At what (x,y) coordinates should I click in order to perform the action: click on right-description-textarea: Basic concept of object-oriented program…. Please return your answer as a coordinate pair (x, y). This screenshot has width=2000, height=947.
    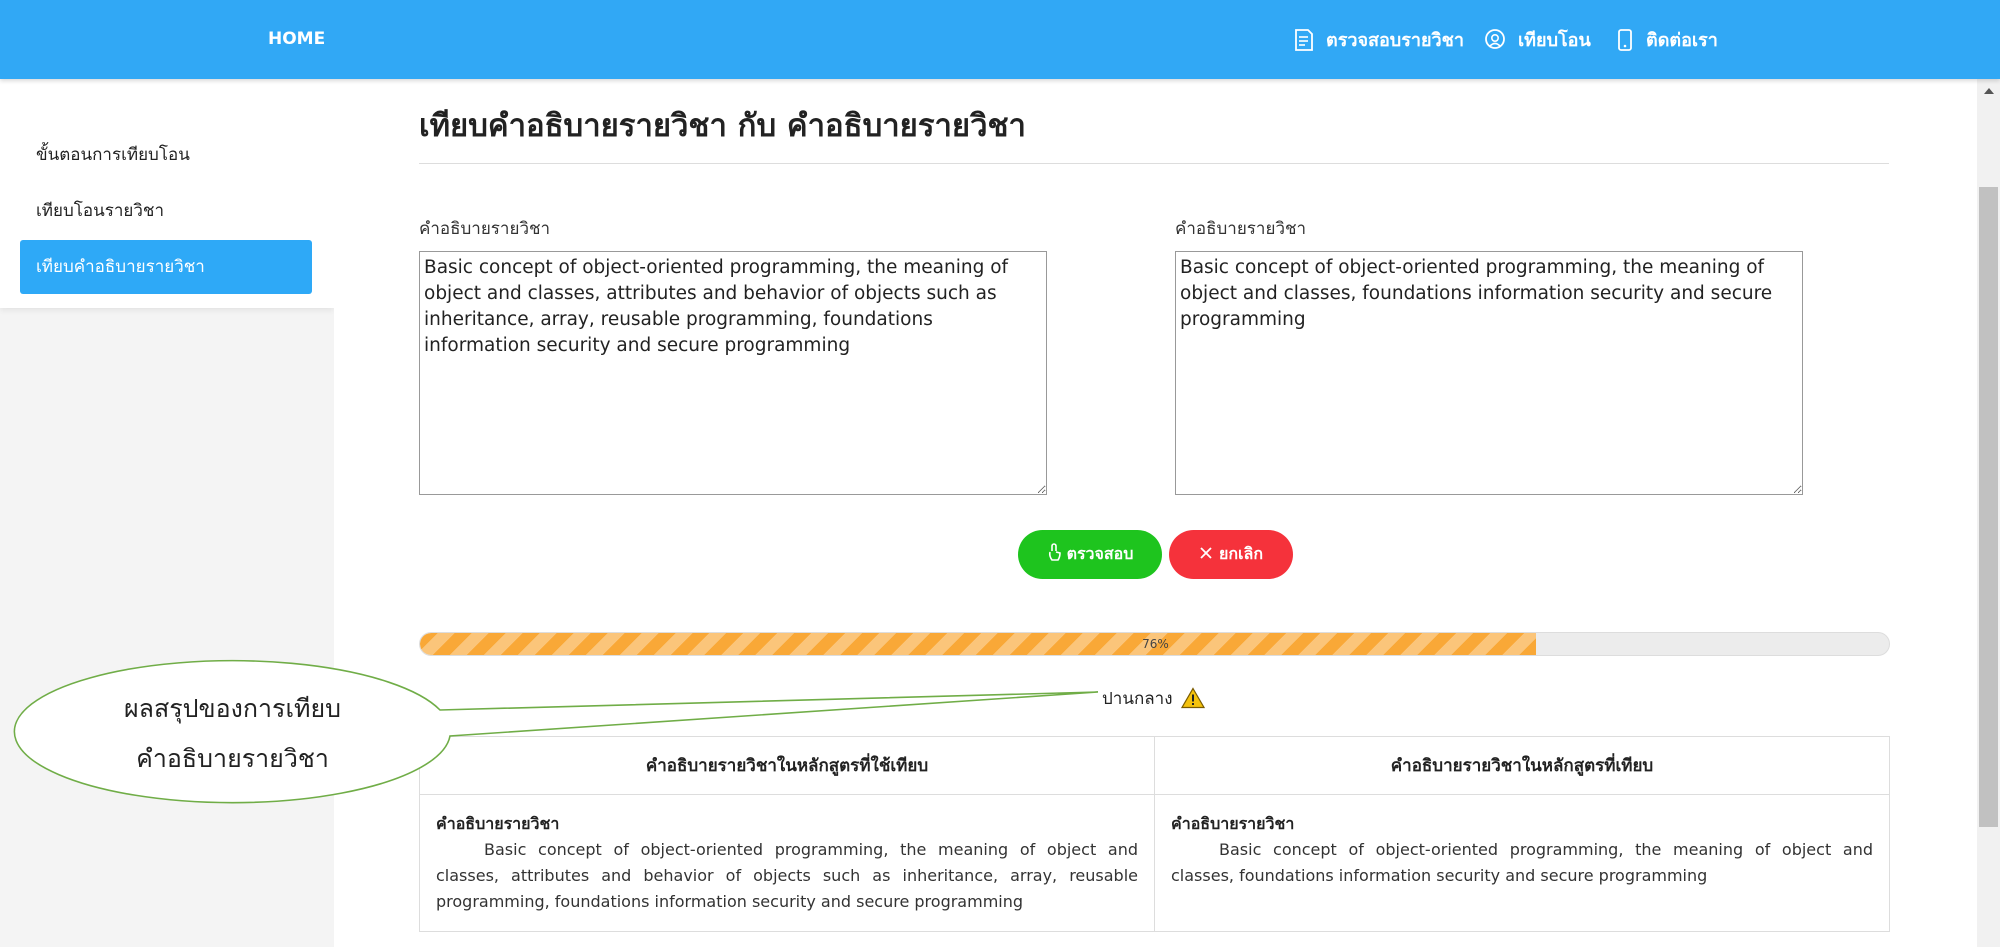
    Looking at the image, I should click on (1489, 373).